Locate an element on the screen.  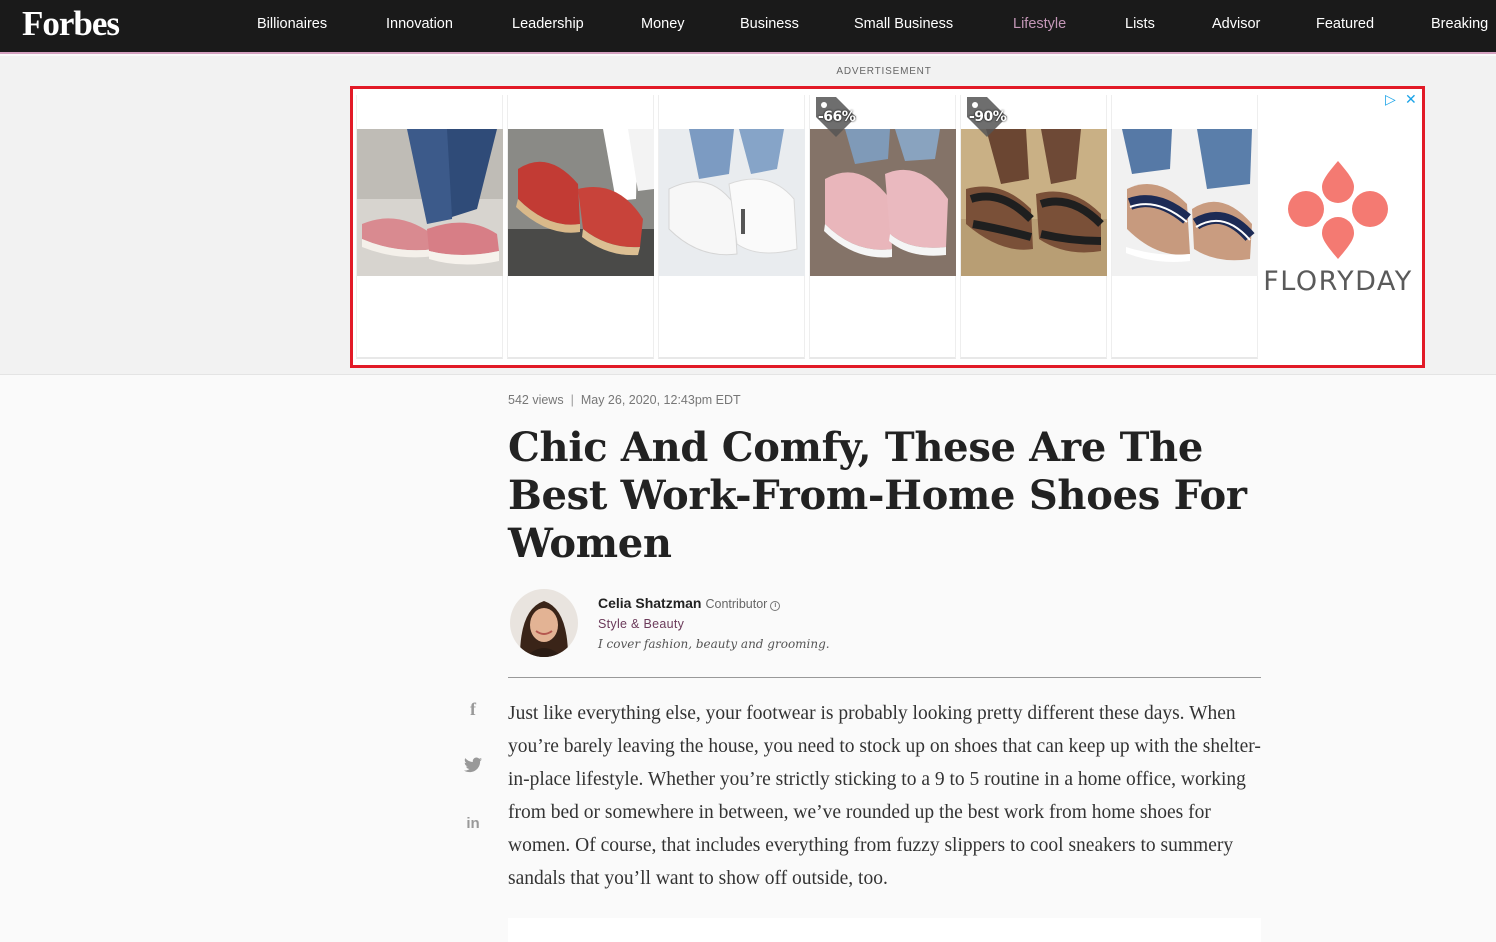
floryday-logo: FLORYDAY is located at coordinates (1338, 229).